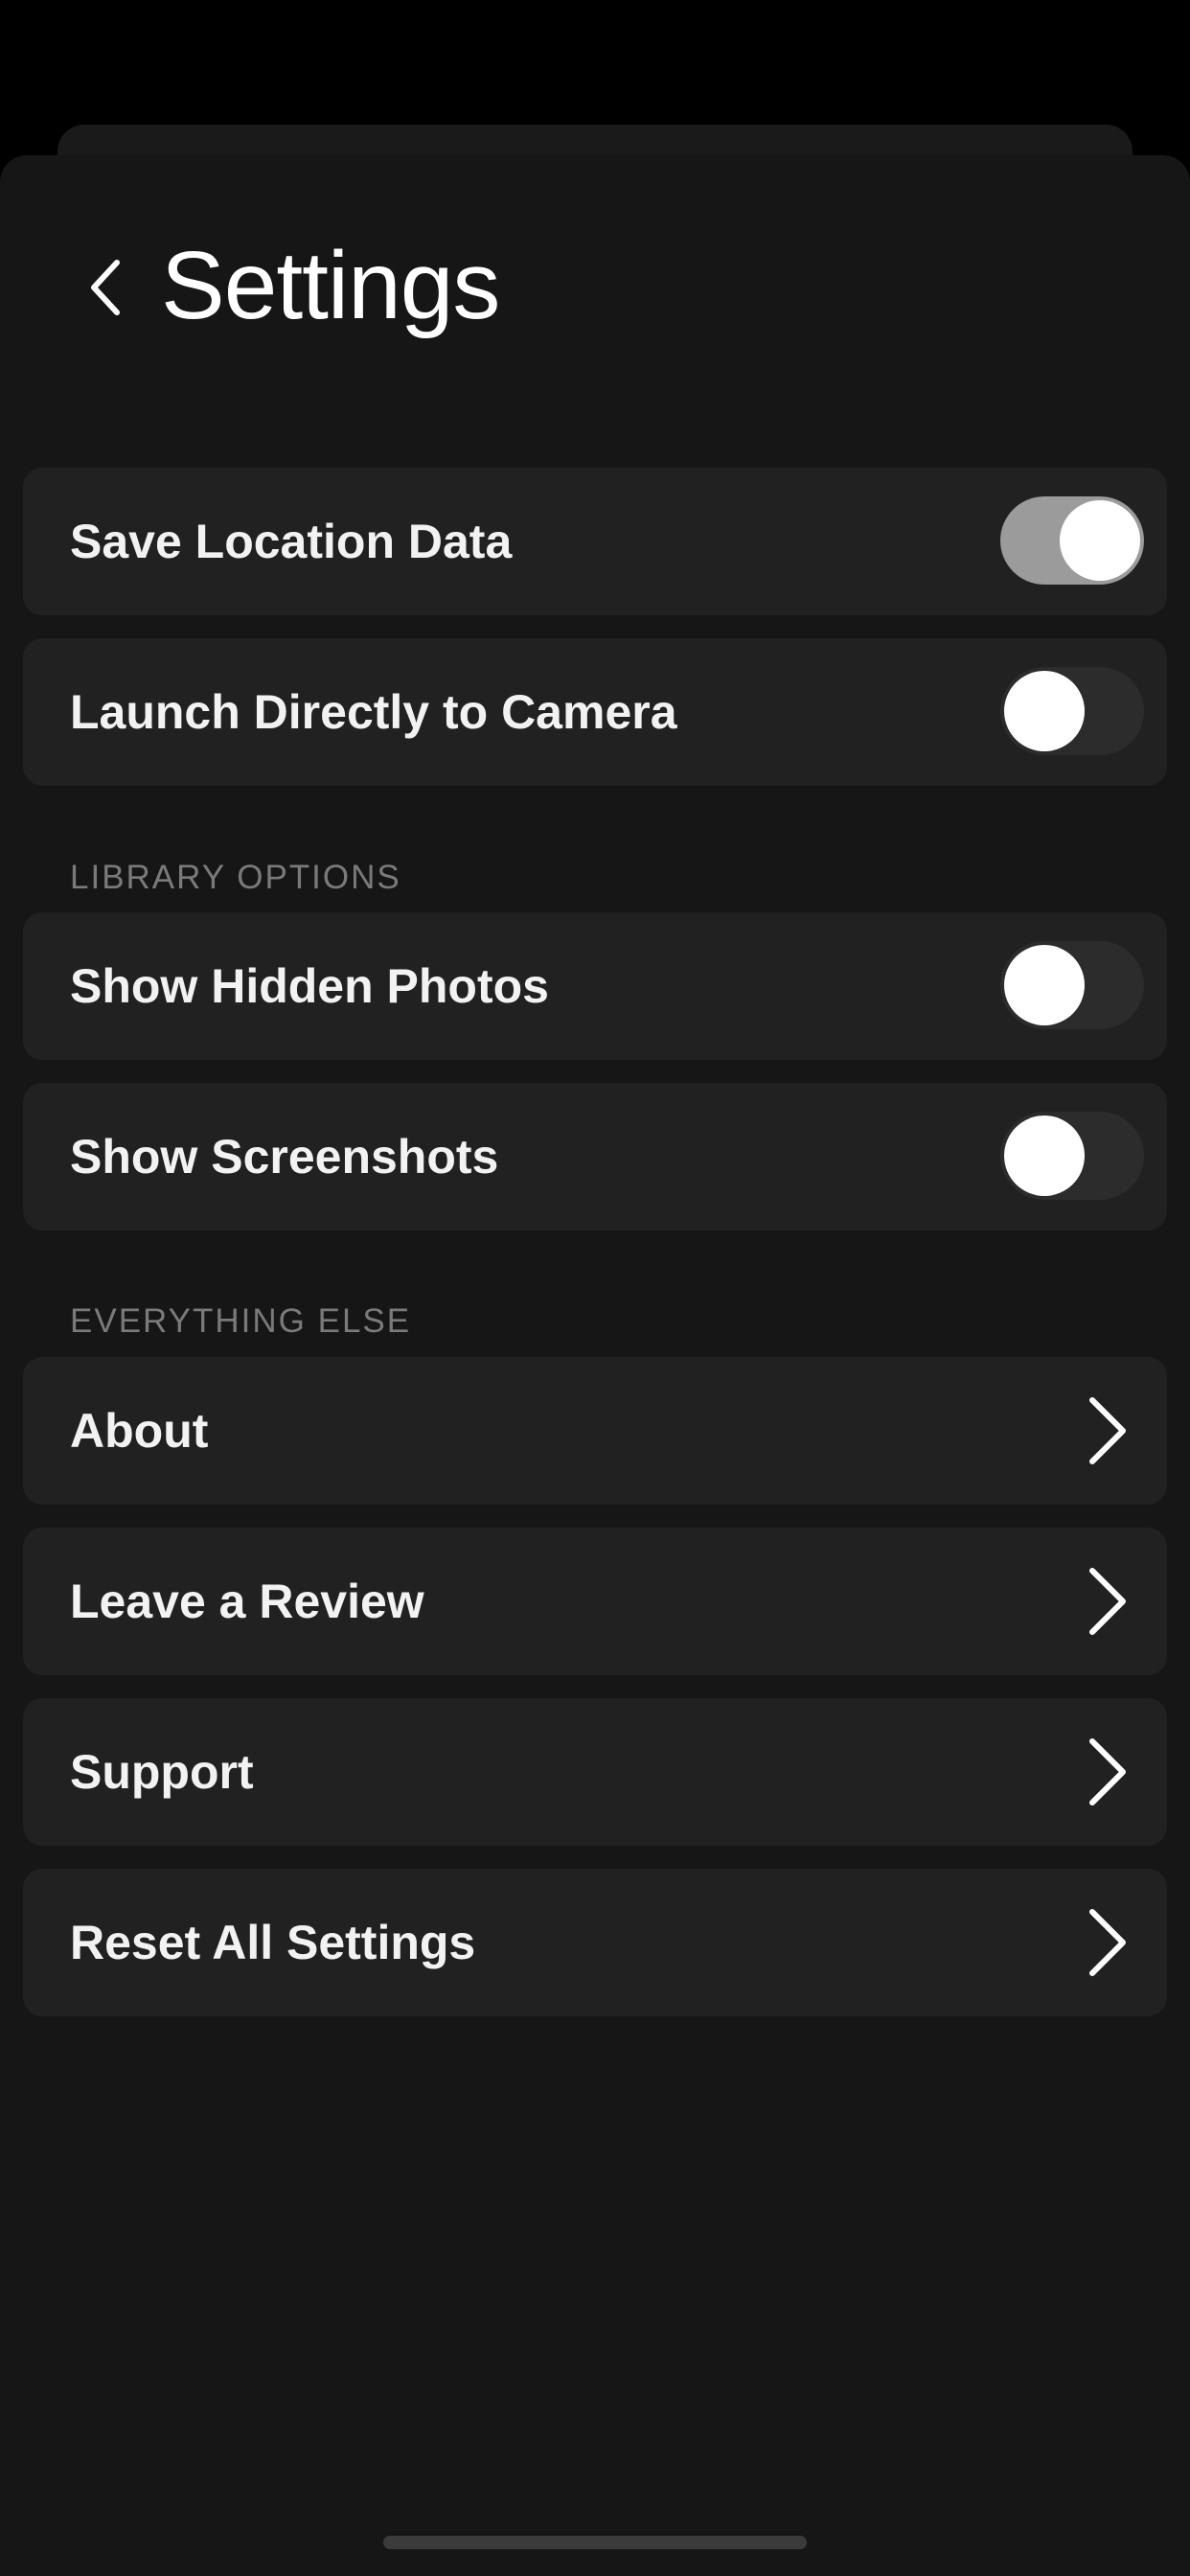  I want to click on header: Settings, so click(595, 287).